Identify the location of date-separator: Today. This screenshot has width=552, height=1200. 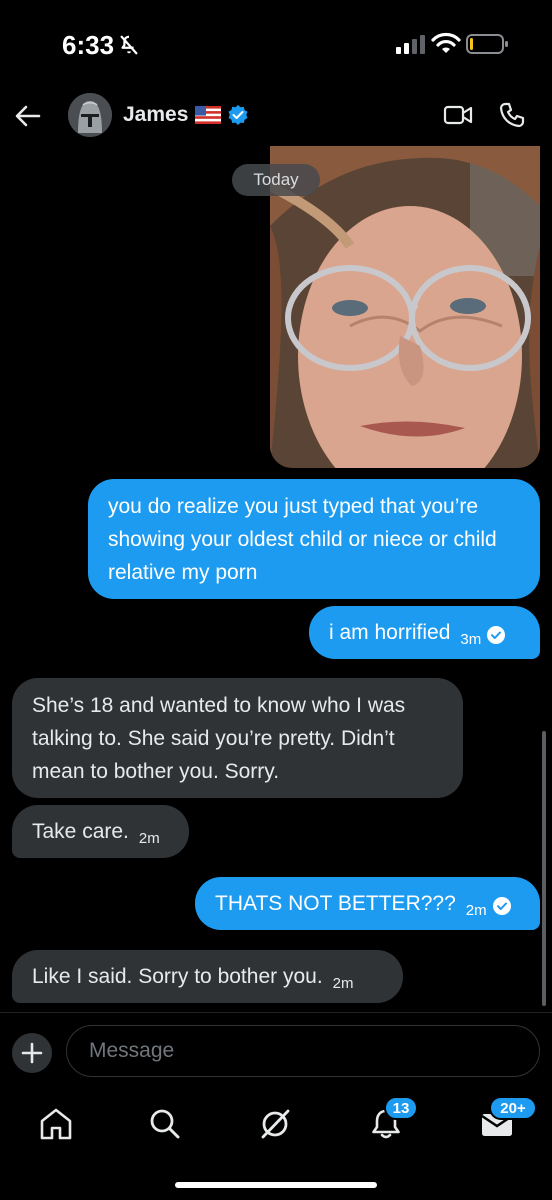
(276, 180).